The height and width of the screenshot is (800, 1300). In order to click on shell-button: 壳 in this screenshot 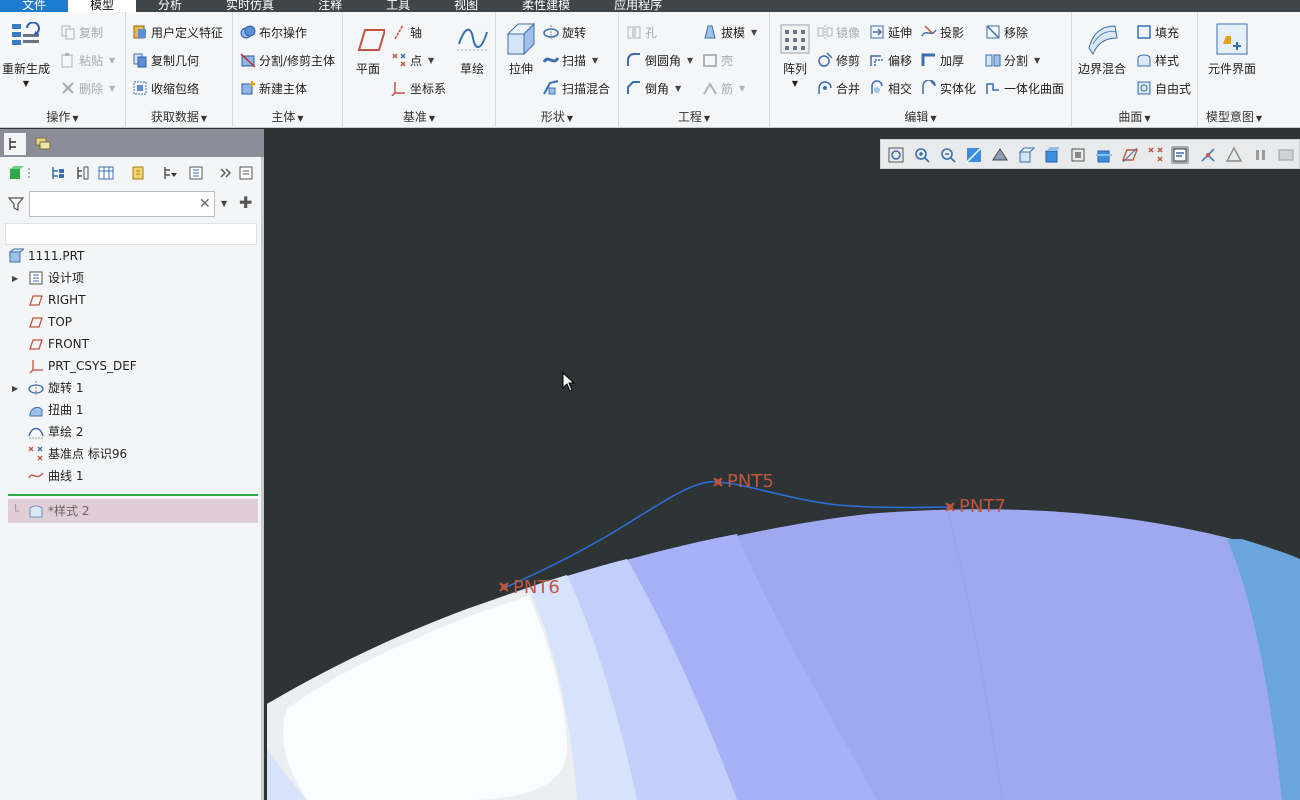, I will do `click(717, 60)`.